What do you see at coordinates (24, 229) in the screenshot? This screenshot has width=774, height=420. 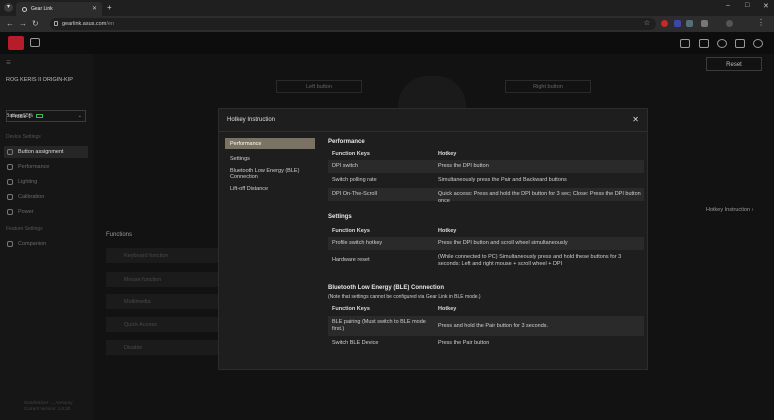 I see `feature-settings-heading: Feature Settings` at bounding box center [24, 229].